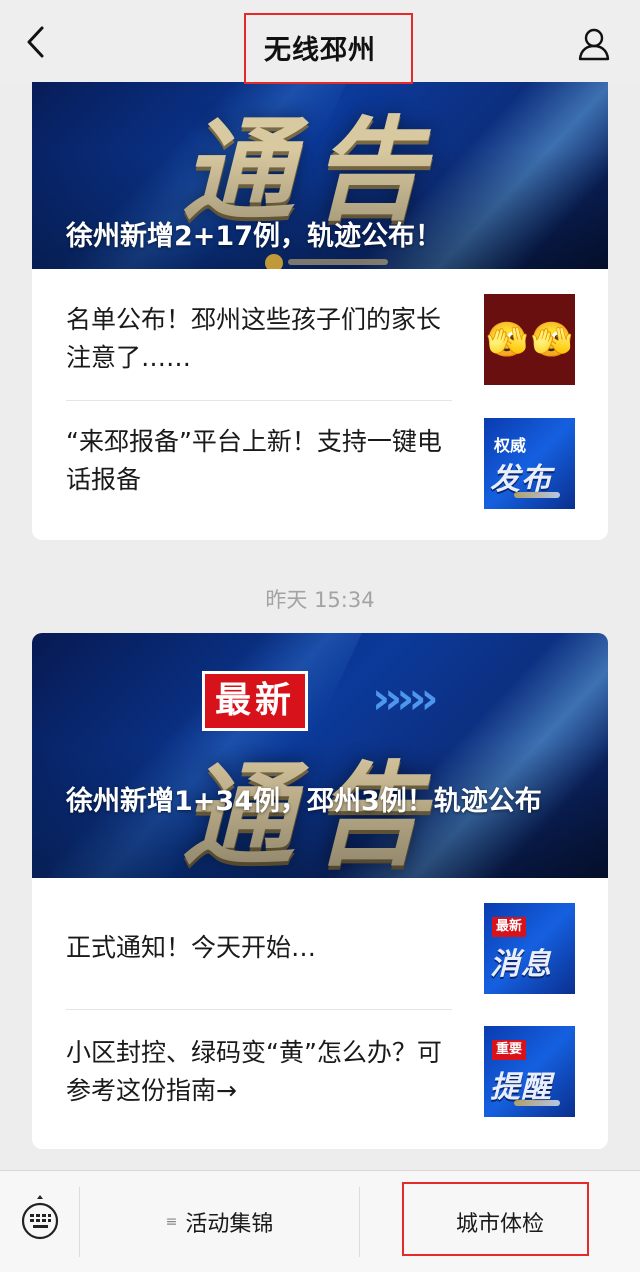 The width and height of the screenshot is (640, 1272). I want to click on keyboard-icon, so click(40, 1217).